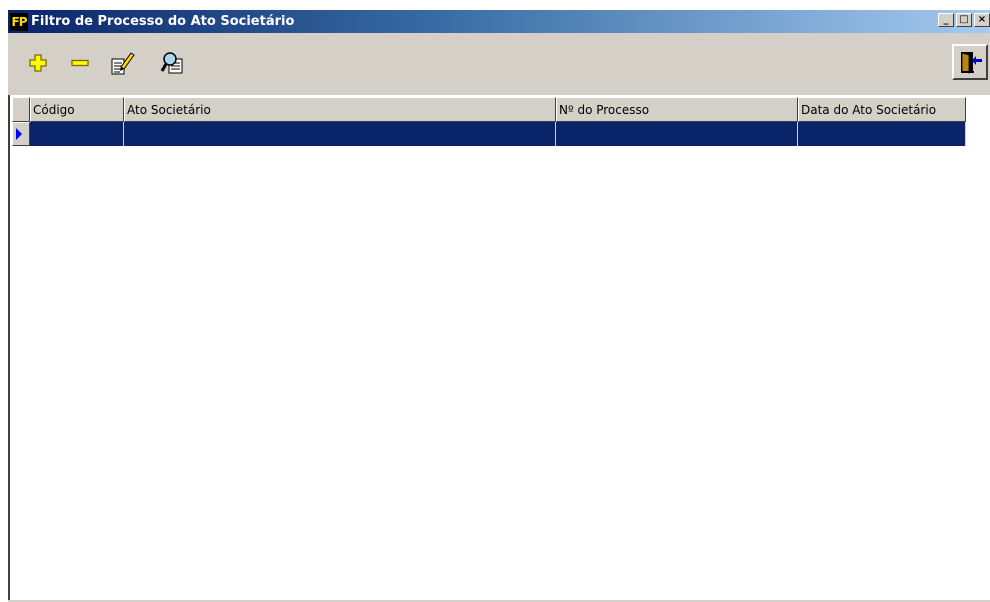  I want to click on edit-document-icon, so click(123, 63).